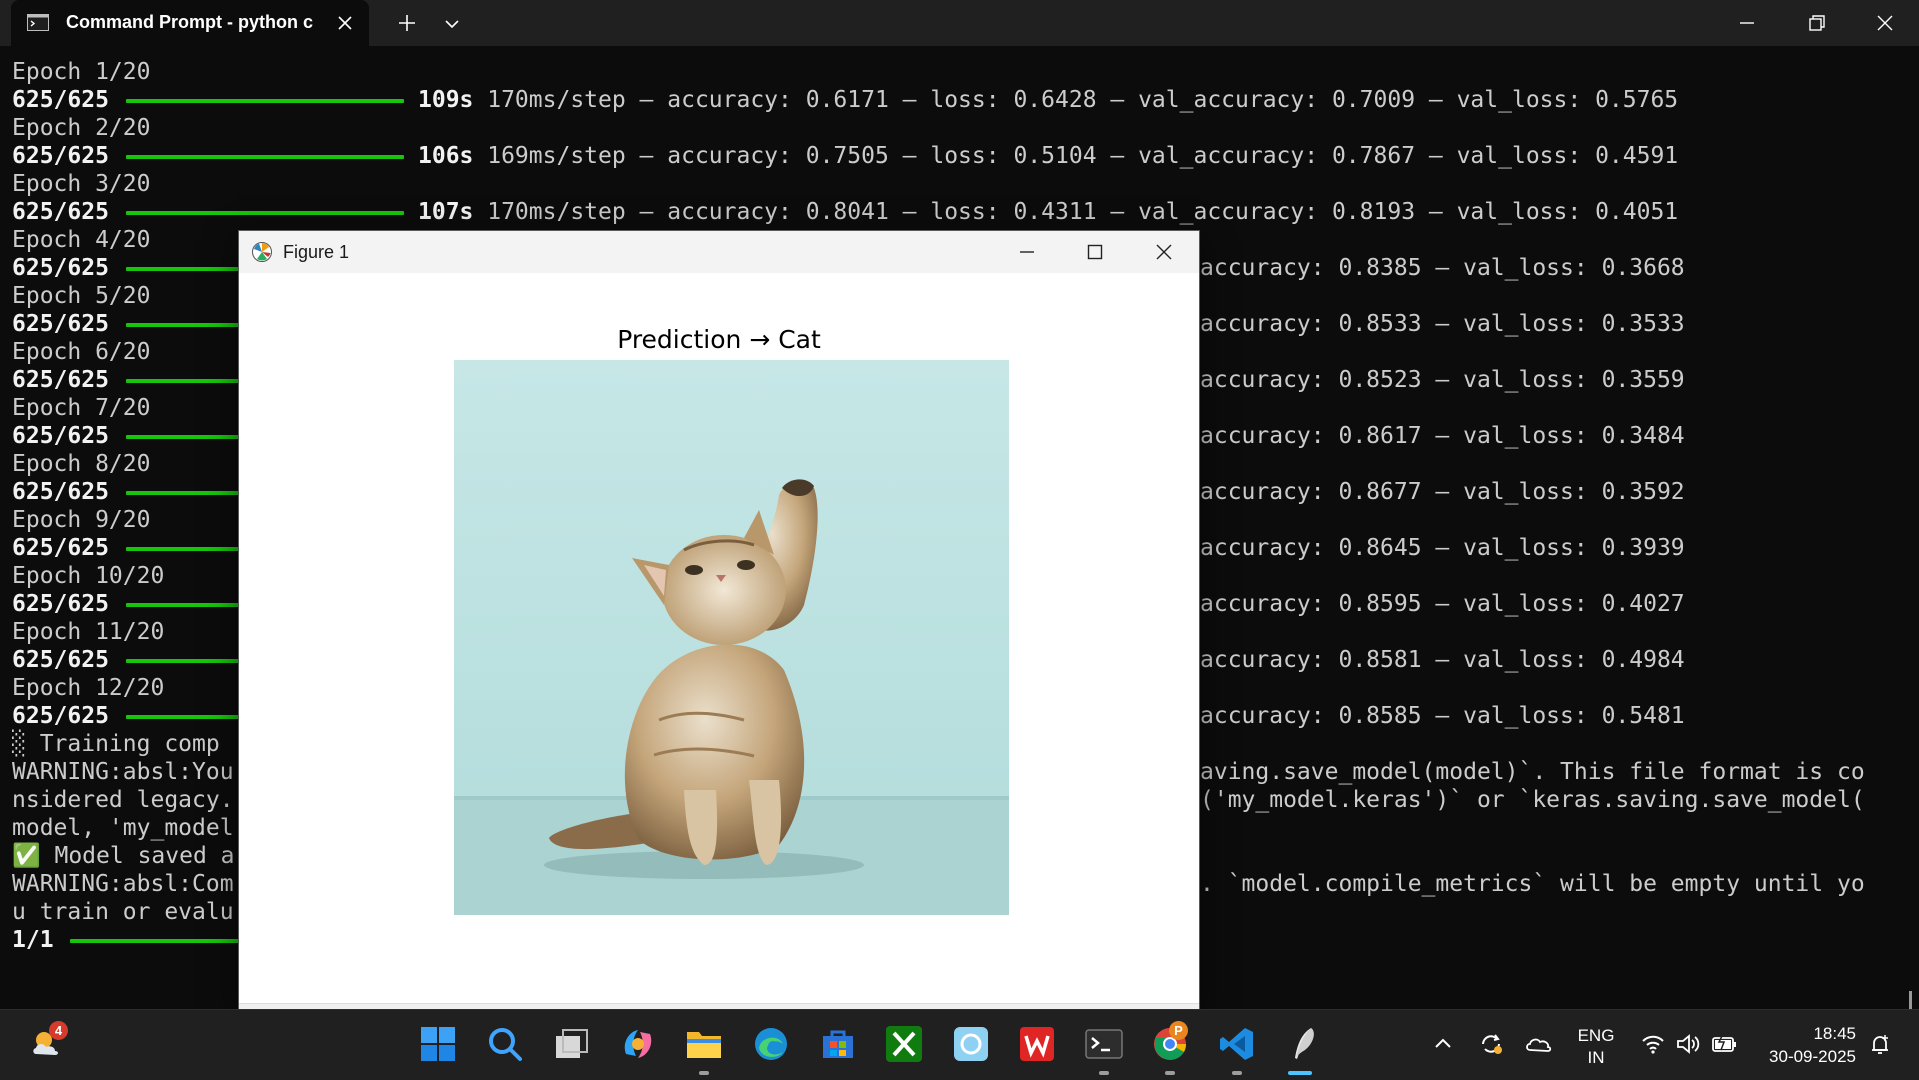 The width and height of the screenshot is (1919, 1080). What do you see at coordinates (571, 1044) in the screenshot?
I see `task-view-icon` at bounding box center [571, 1044].